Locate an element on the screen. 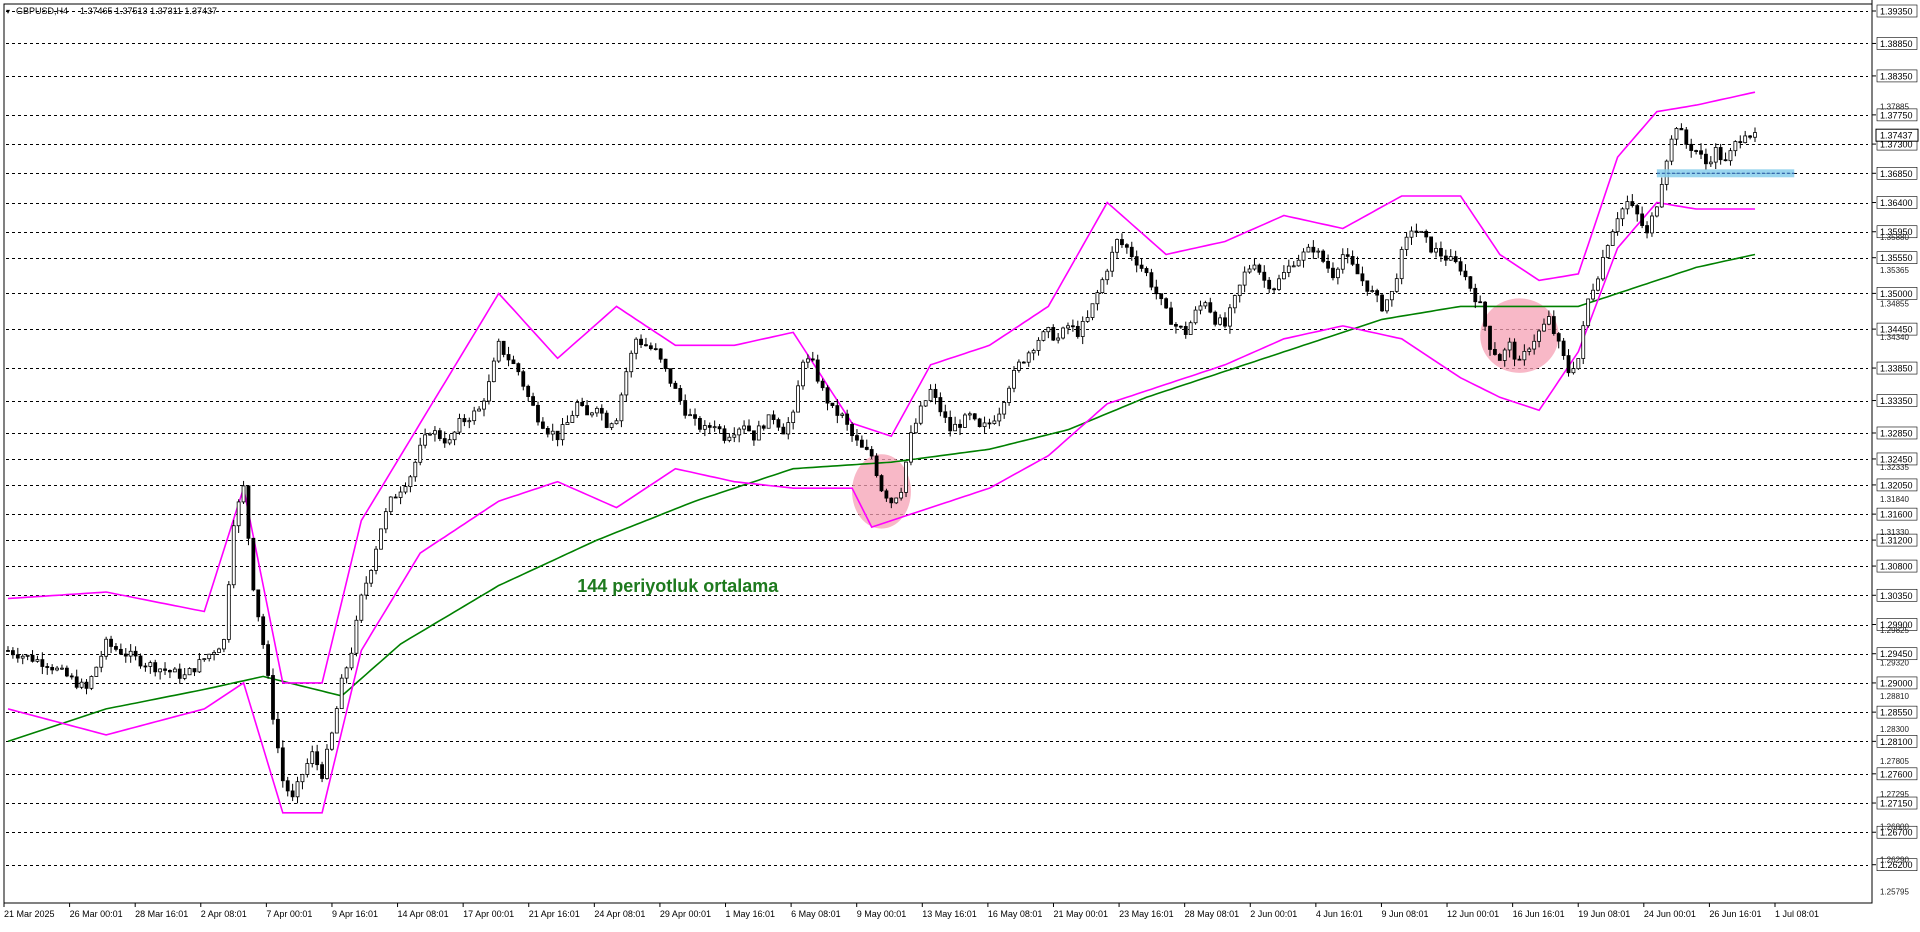 This screenshot has width=1920, height=932. time-label: 21 May 00:01 is located at coordinates (1080, 914).